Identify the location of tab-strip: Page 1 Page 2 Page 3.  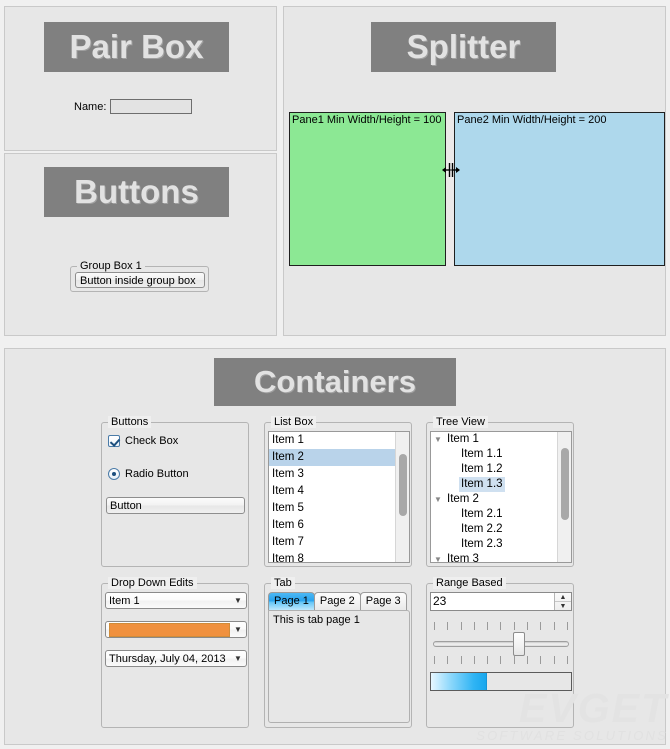
(339, 601).